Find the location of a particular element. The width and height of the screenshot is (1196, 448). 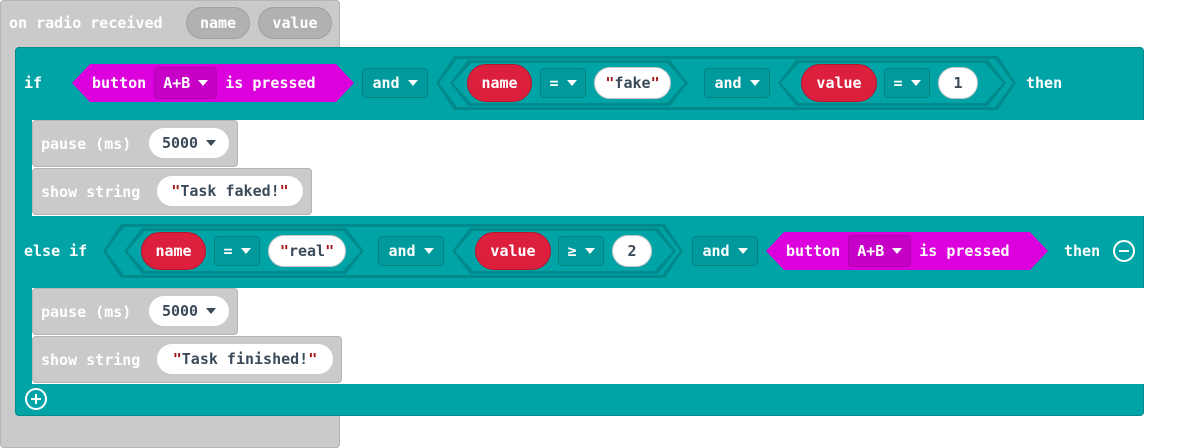

param-name: name is located at coordinates (218, 23).